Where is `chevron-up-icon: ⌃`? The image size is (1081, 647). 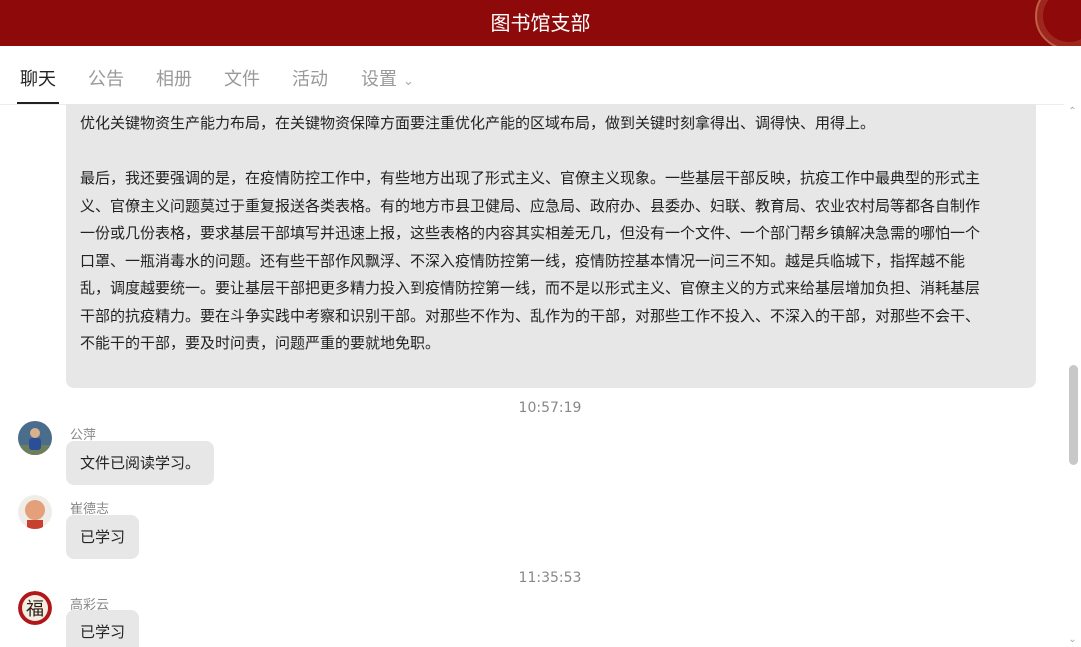 chevron-up-icon: ⌃ is located at coordinates (1072, 111).